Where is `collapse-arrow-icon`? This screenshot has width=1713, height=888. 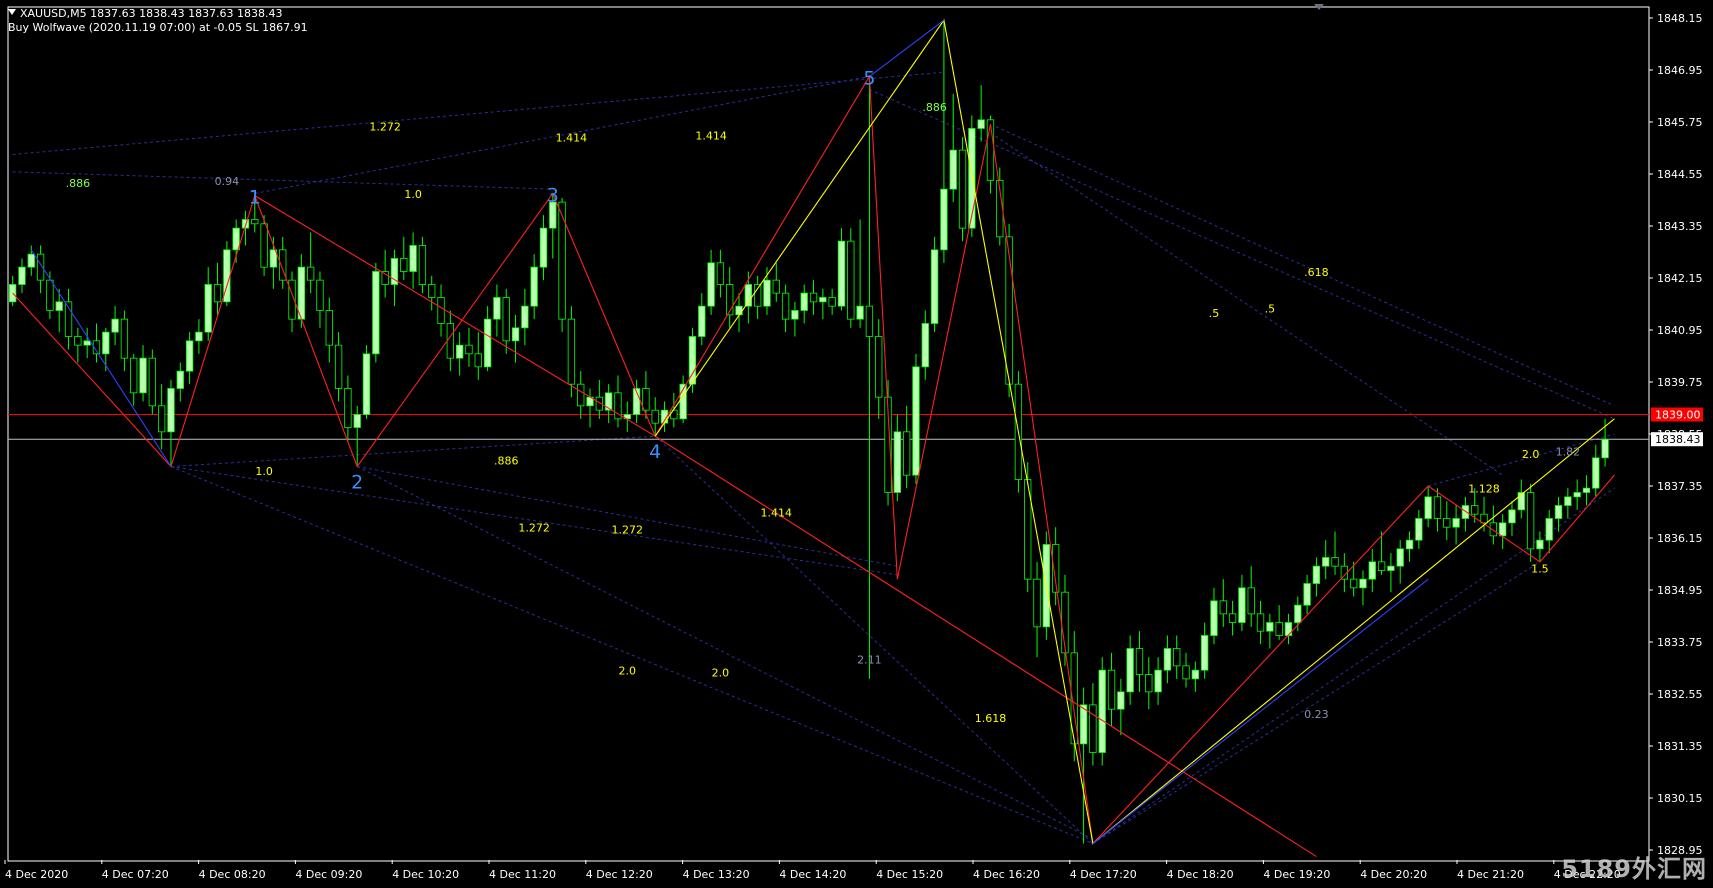 collapse-arrow-icon is located at coordinates (12, 12).